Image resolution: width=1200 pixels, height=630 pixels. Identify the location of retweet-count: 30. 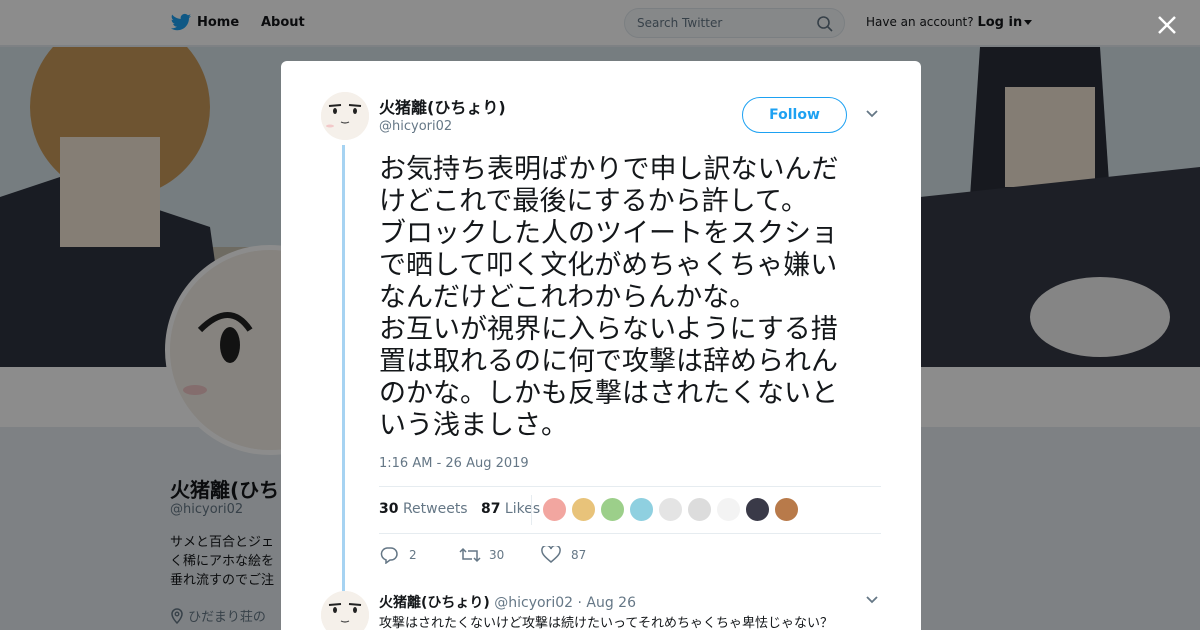
(497, 555).